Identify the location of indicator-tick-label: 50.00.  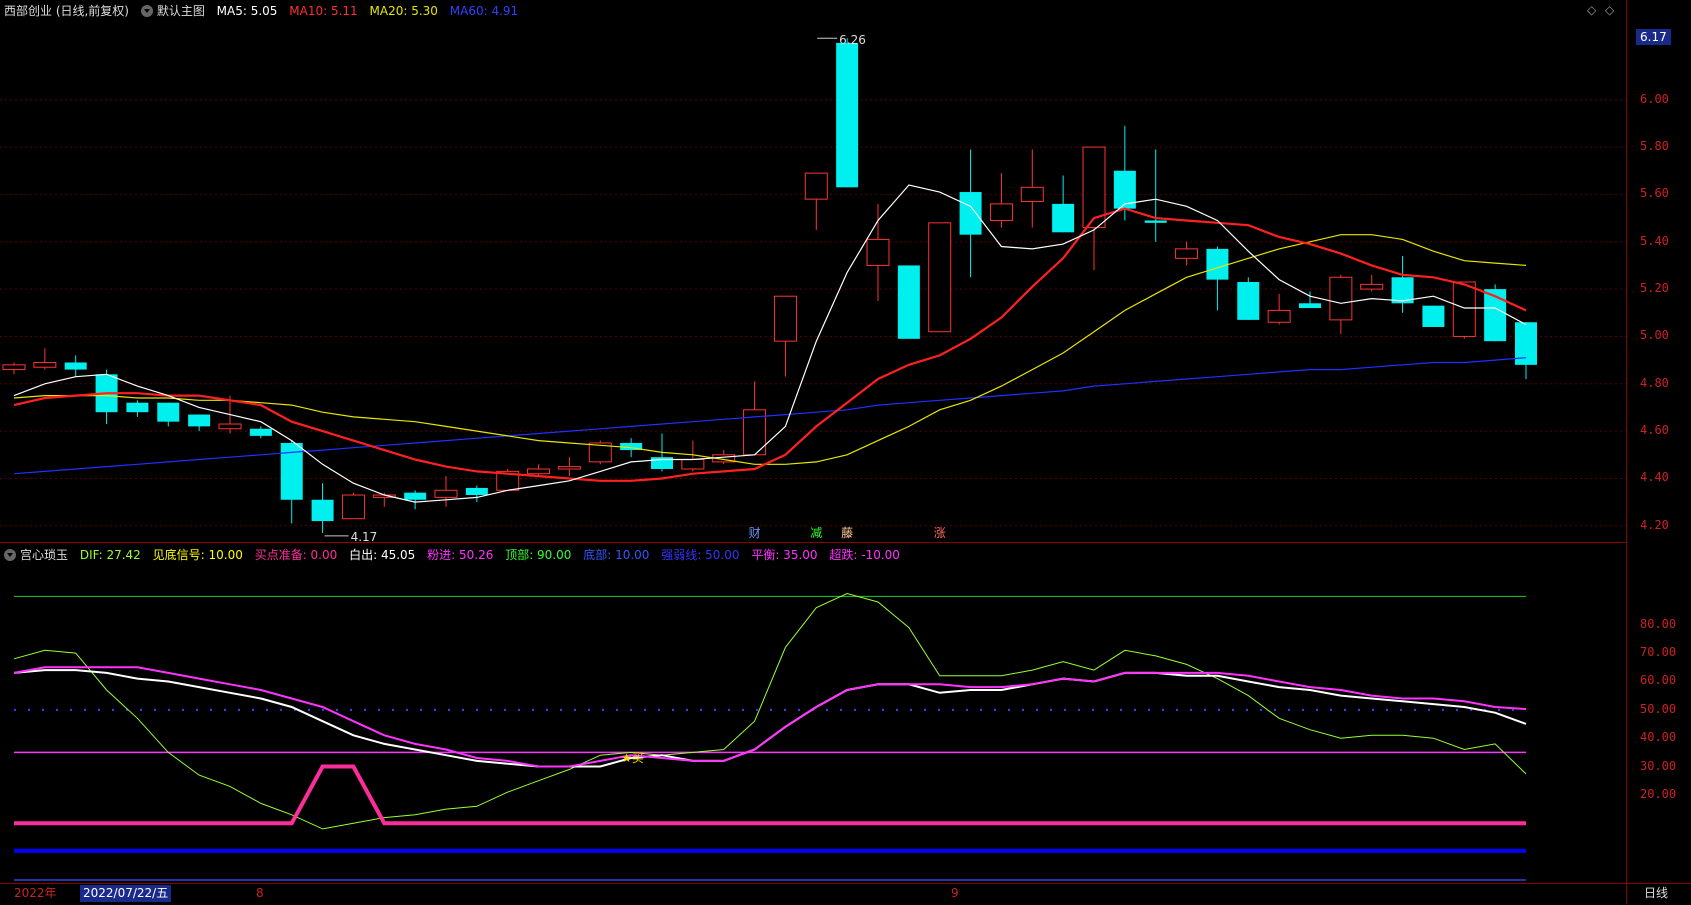
(1658, 708).